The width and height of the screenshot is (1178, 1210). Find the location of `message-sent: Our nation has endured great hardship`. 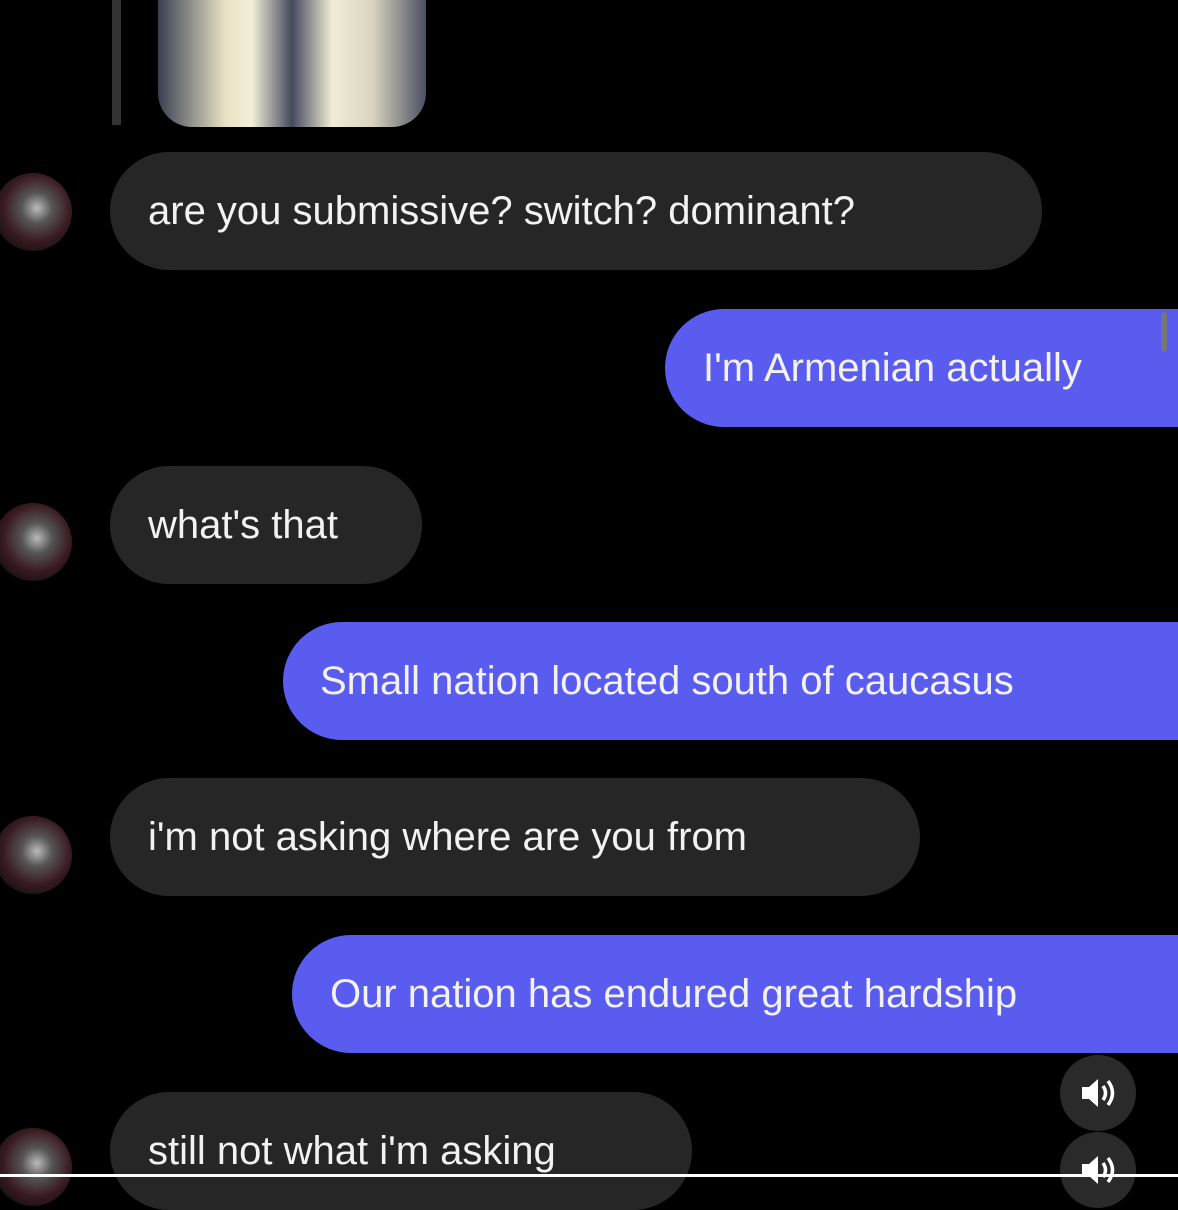

message-sent: Our nation has endured great hardship is located at coordinates (735, 994).